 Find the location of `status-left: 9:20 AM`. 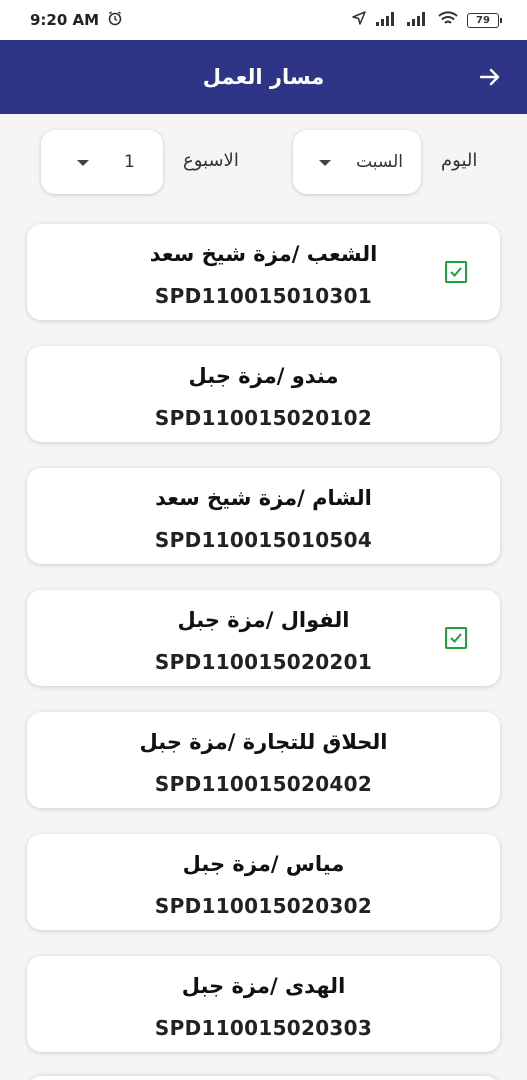

status-left: 9:20 AM is located at coordinates (76, 20).